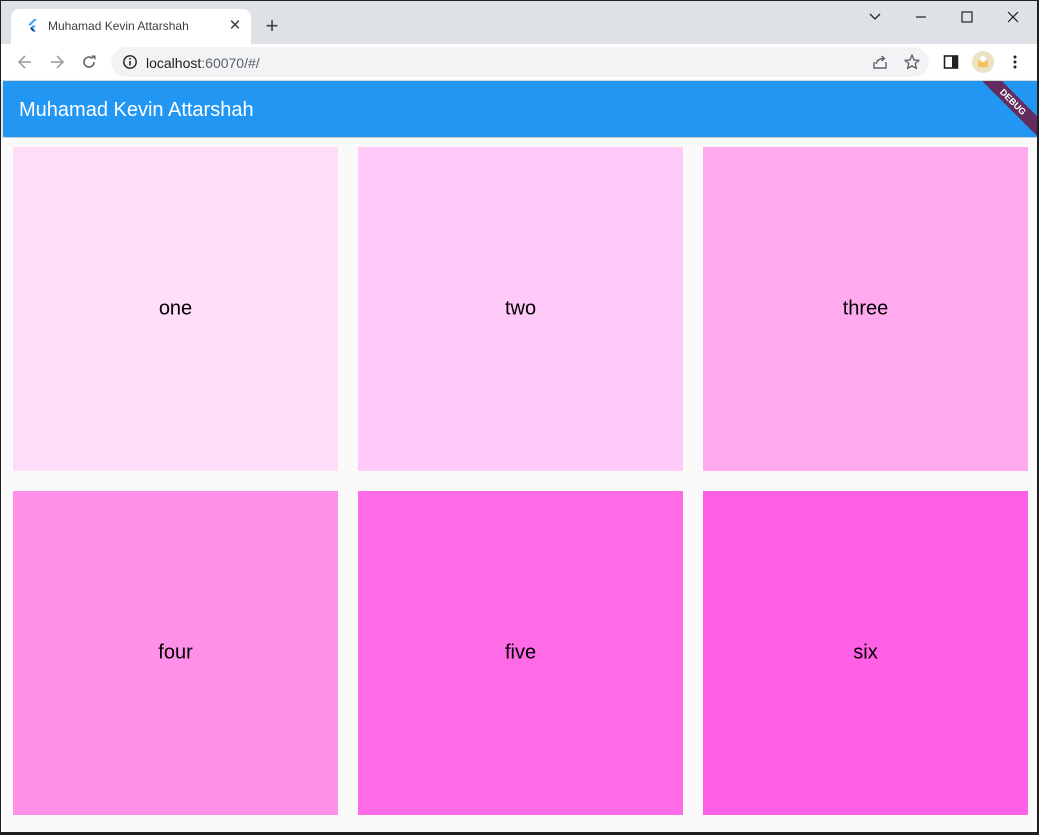 Image resolution: width=1039 pixels, height=835 pixels. I want to click on tile-label: two, so click(520, 308).